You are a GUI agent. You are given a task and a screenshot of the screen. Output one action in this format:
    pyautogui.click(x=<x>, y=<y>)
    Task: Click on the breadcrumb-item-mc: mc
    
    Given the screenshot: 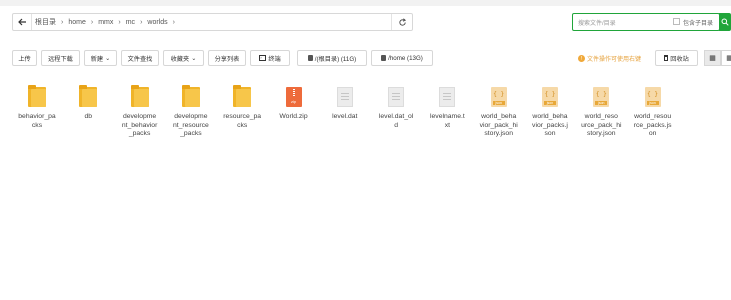 What is the action you would take?
    pyautogui.click(x=130, y=22)
    